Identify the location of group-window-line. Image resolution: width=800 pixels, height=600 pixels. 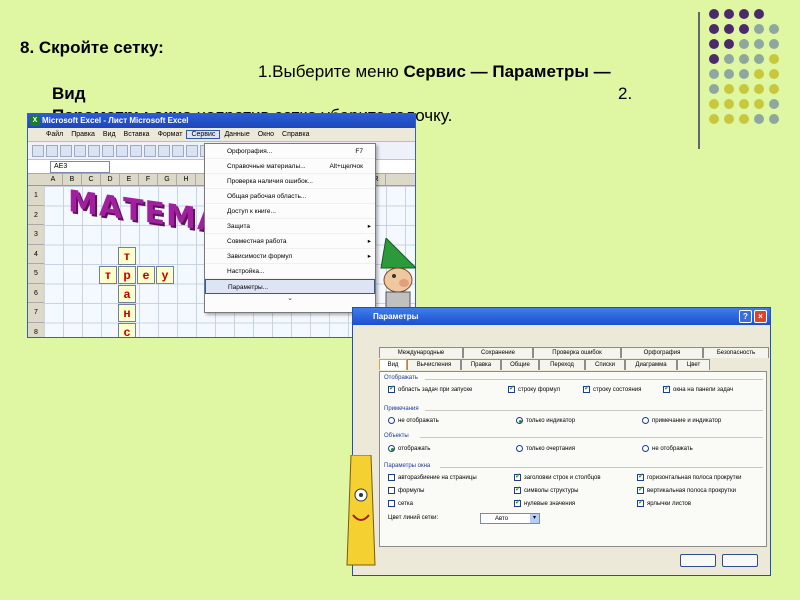
(601, 467).